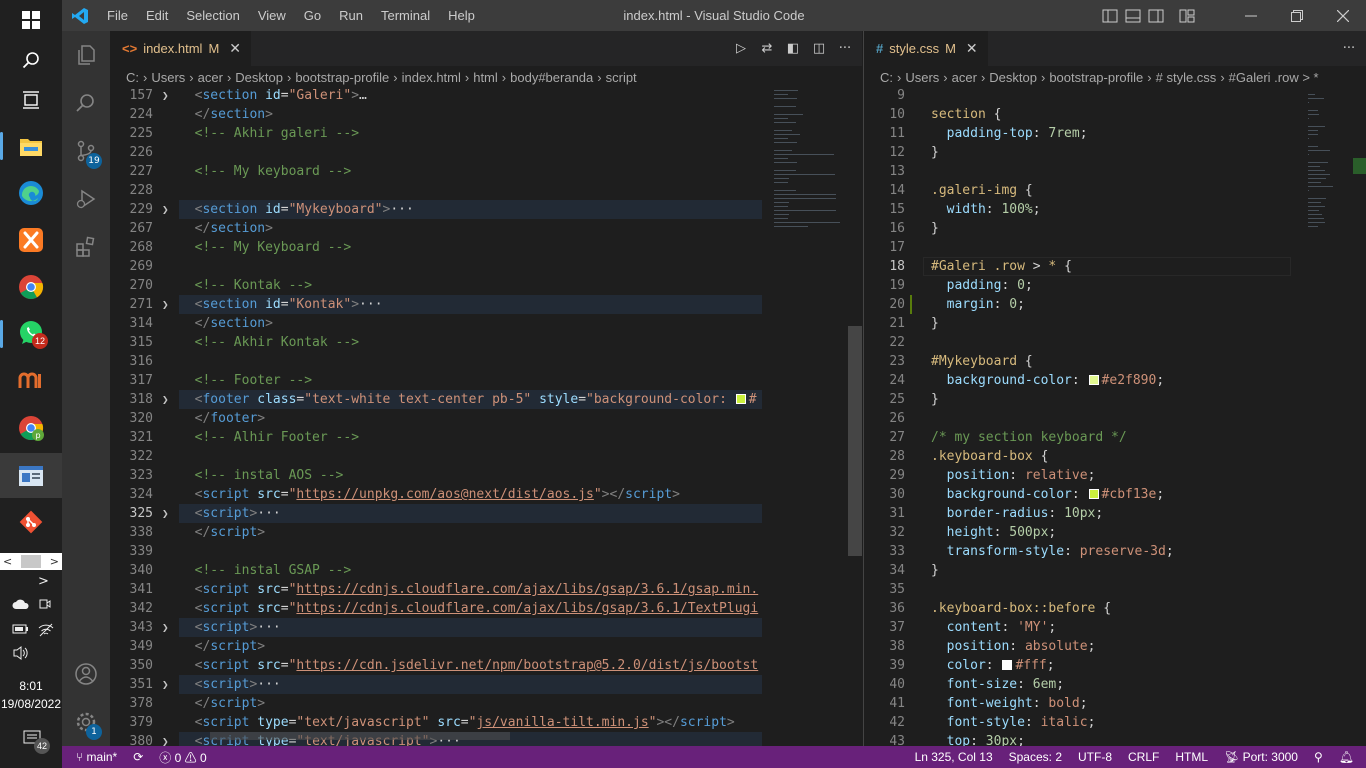 Image resolution: width=1366 pixels, height=768 pixels. What do you see at coordinates (1274, 77) in the screenshot?
I see `breadcrumb-item: #Galeri .row > *` at bounding box center [1274, 77].